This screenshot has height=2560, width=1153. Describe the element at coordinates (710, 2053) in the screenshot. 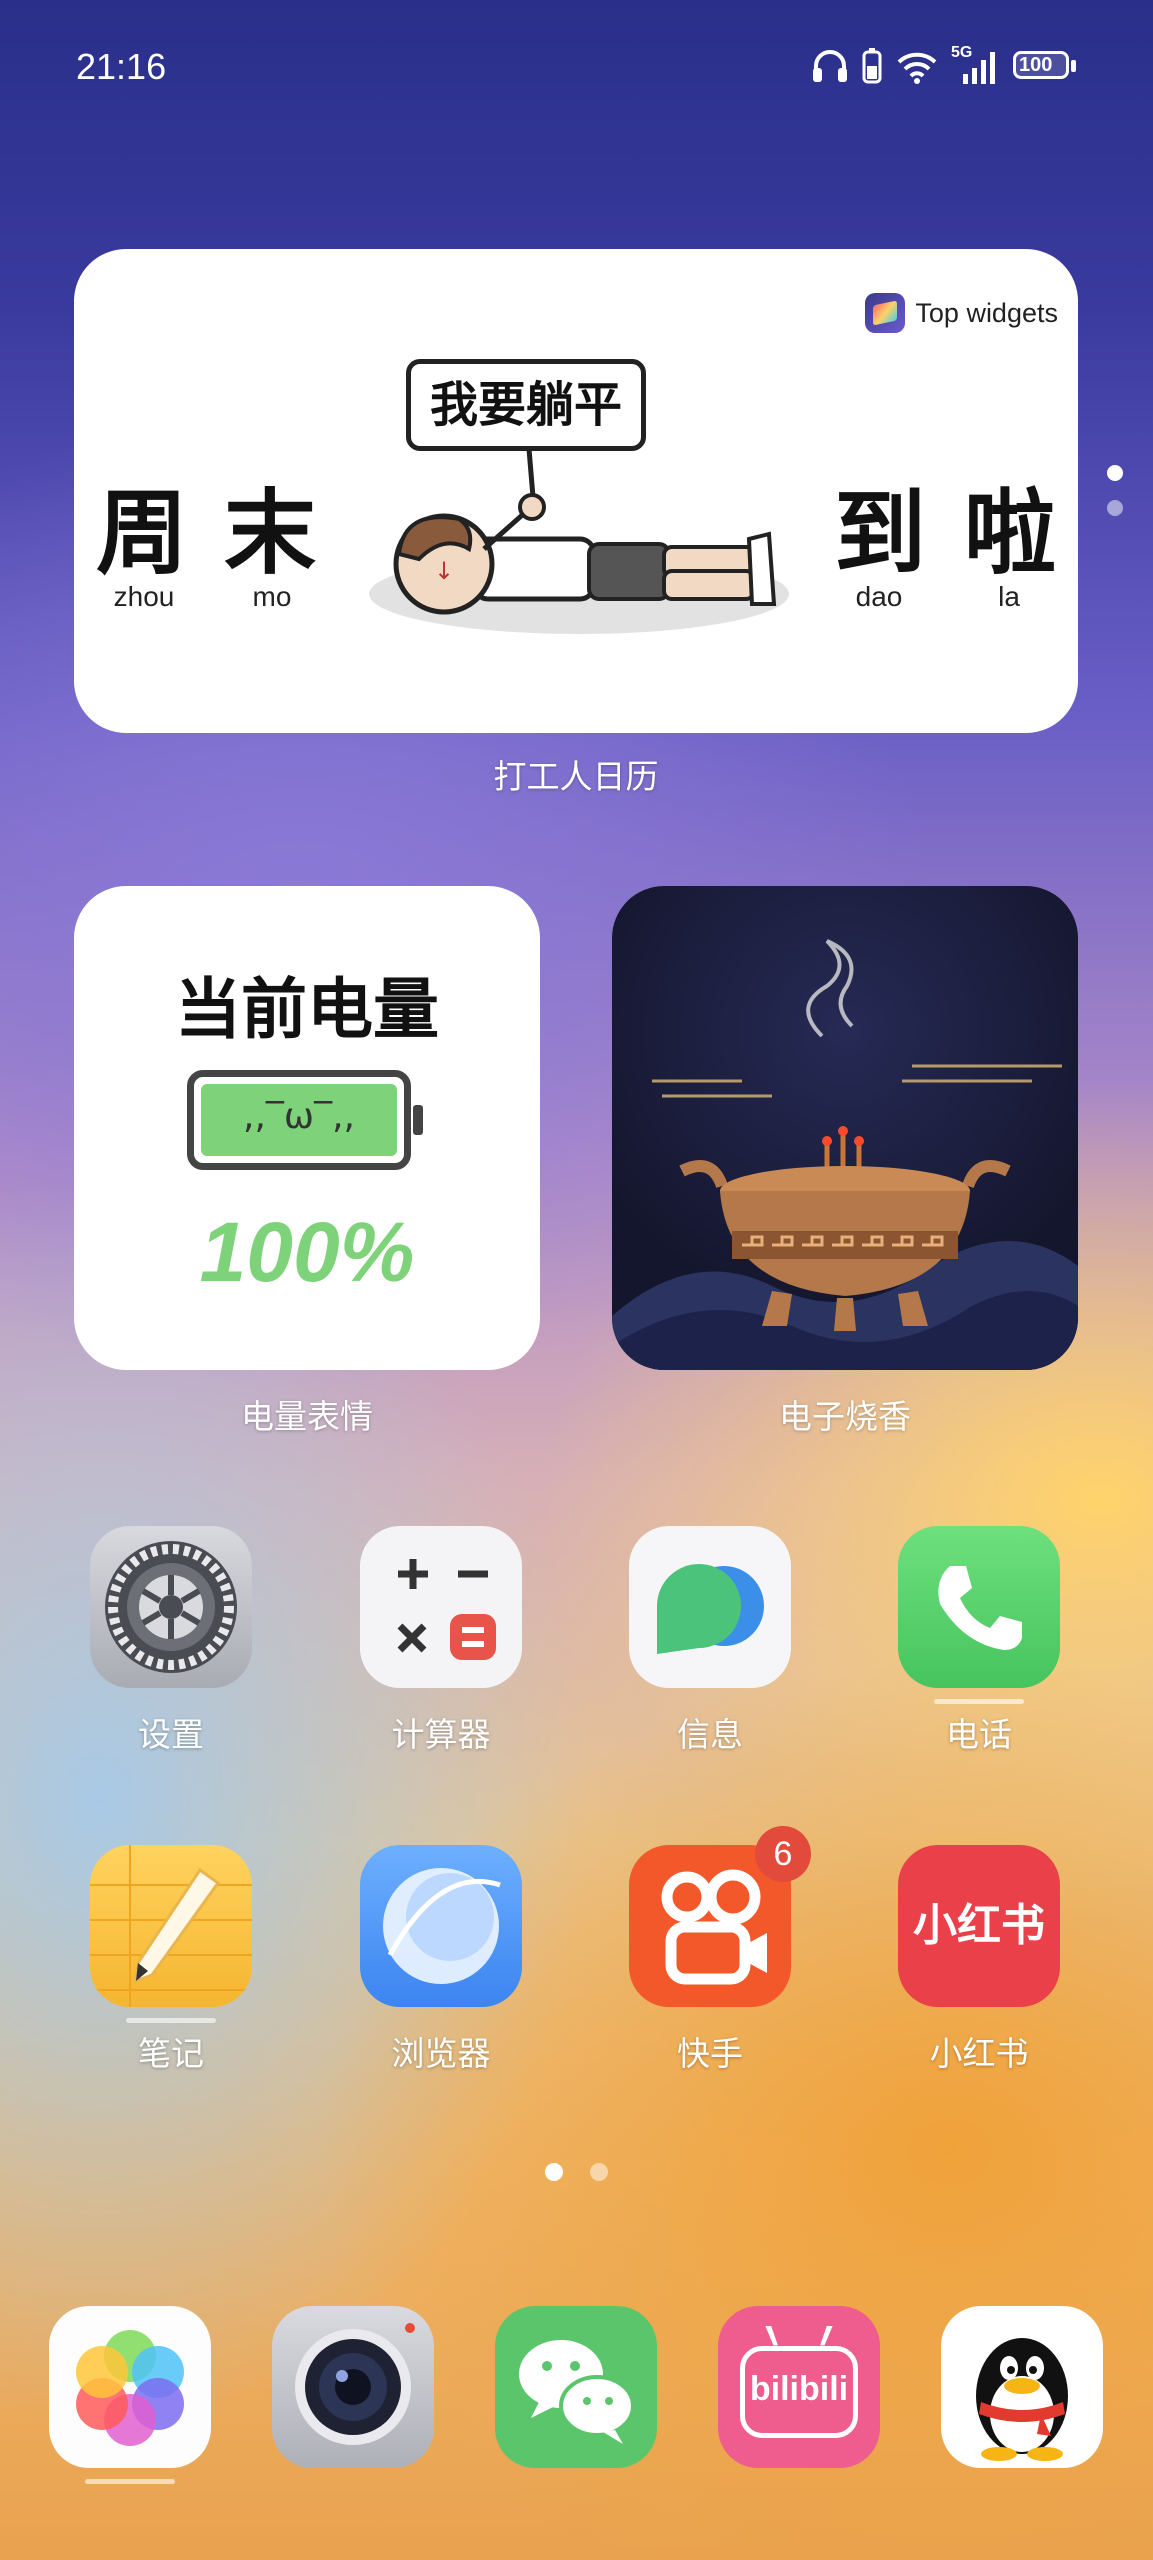

I see `kuaishou-app-label: 快手` at that location.